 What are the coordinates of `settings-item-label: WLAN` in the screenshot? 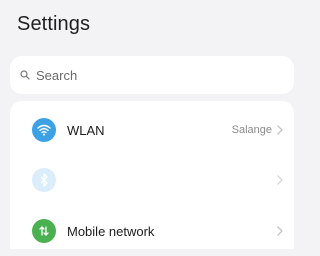 It's located at (86, 130).